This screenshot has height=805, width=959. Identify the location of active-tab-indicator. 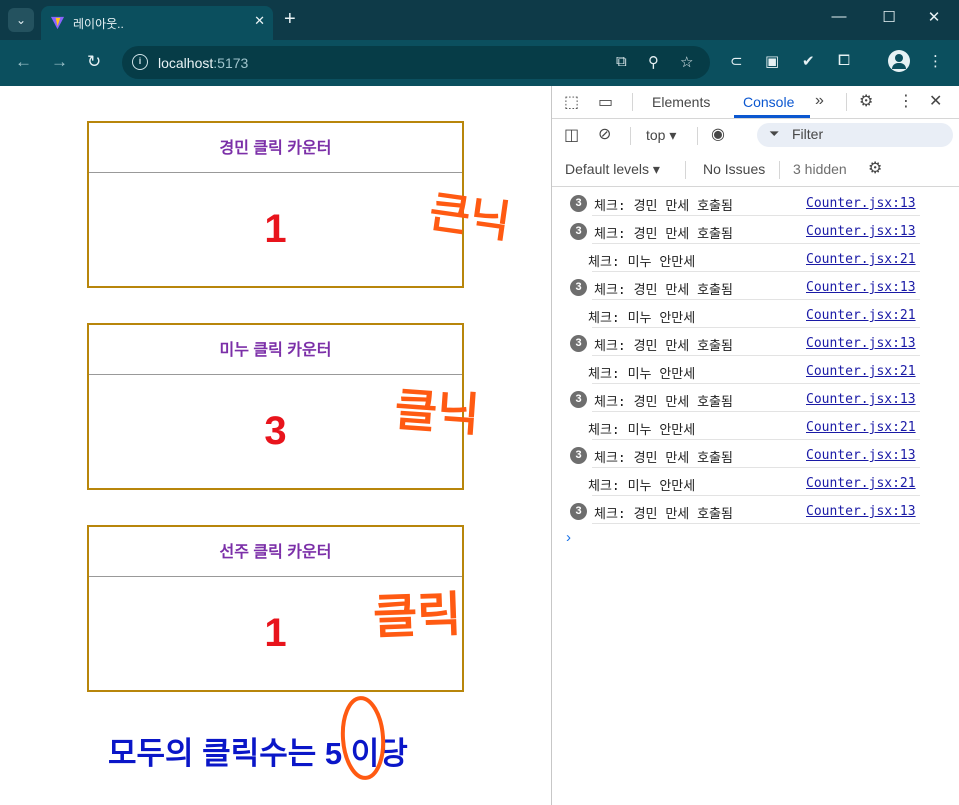
(772, 116).